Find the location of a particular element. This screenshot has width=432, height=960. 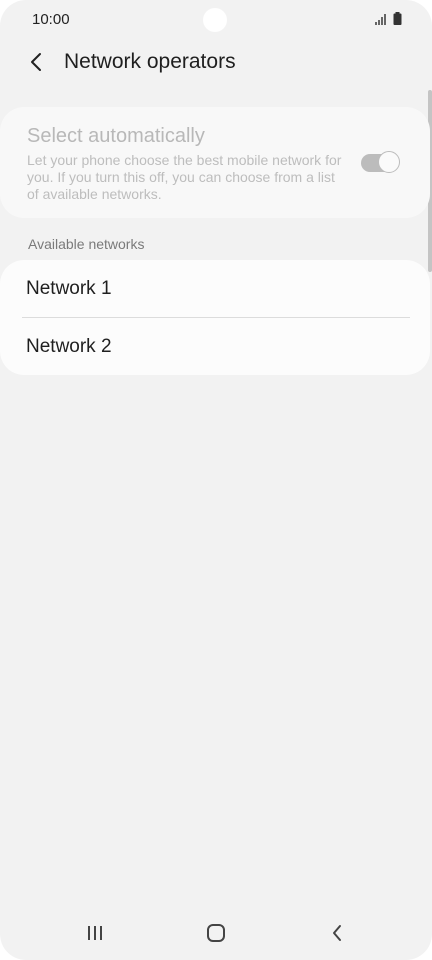

available-networks-header: Available networks is located at coordinates (86, 244).